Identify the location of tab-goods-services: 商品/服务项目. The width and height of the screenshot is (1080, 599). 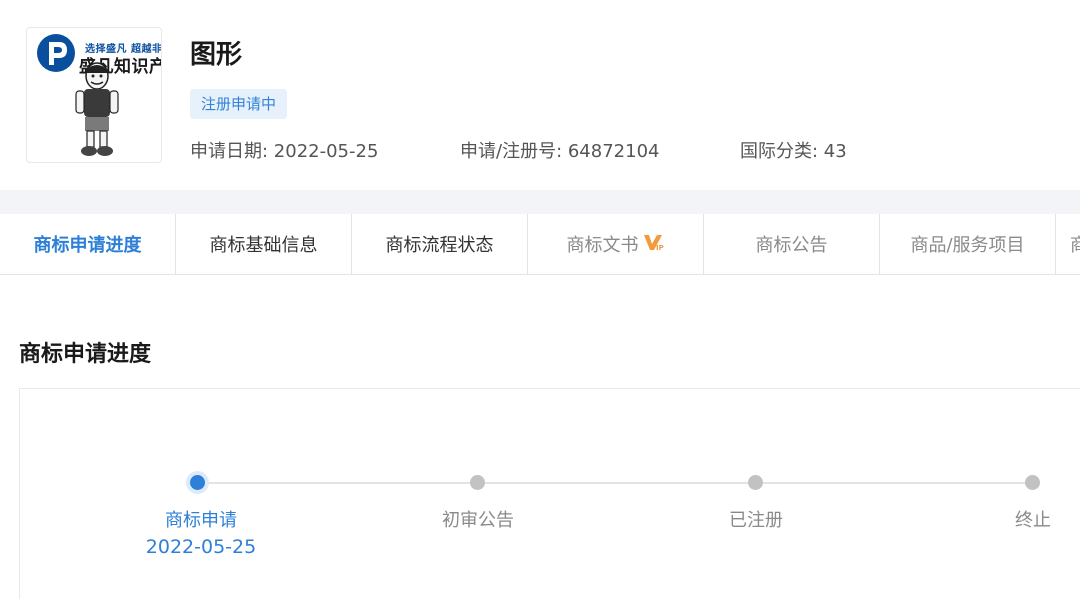
(968, 244).